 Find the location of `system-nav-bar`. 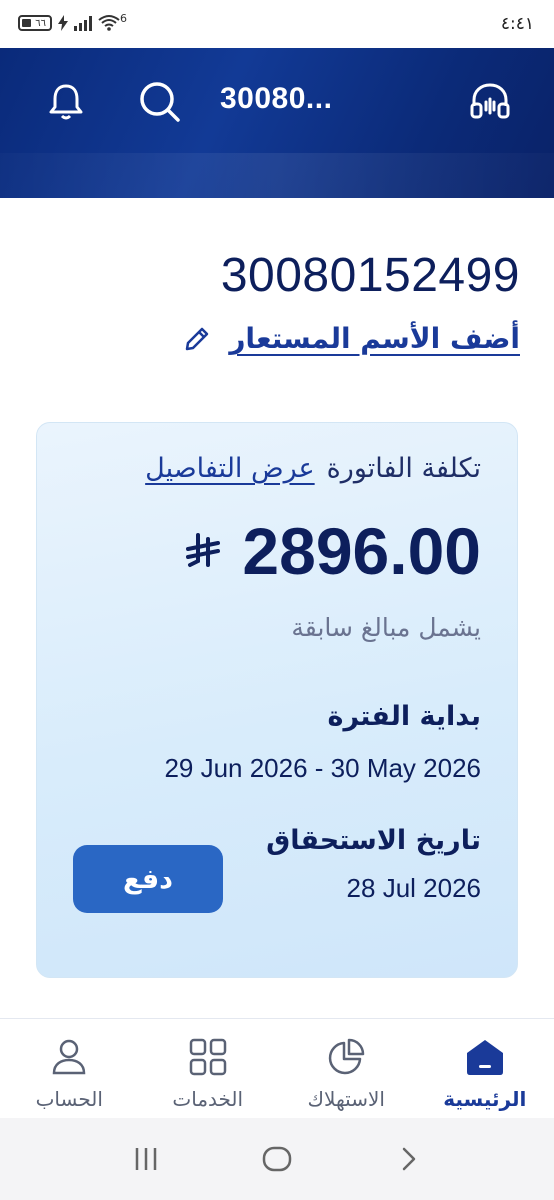

system-nav-bar is located at coordinates (277, 1159).